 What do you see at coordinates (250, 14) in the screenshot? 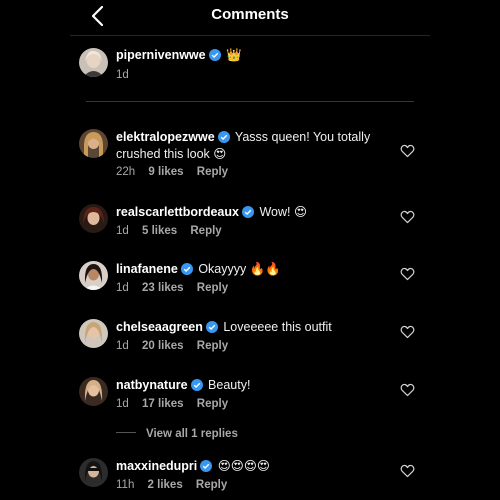
I see `page-title: Comments` at bounding box center [250, 14].